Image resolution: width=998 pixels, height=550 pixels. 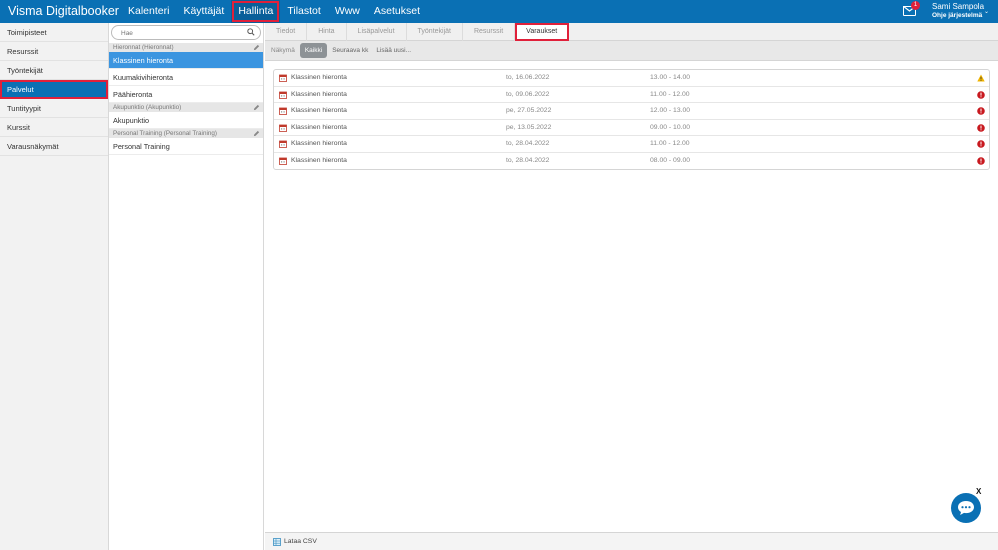 What do you see at coordinates (300, 541) in the screenshot?
I see `download-csv-link: Lataa CSV` at bounding box center [300, 541].